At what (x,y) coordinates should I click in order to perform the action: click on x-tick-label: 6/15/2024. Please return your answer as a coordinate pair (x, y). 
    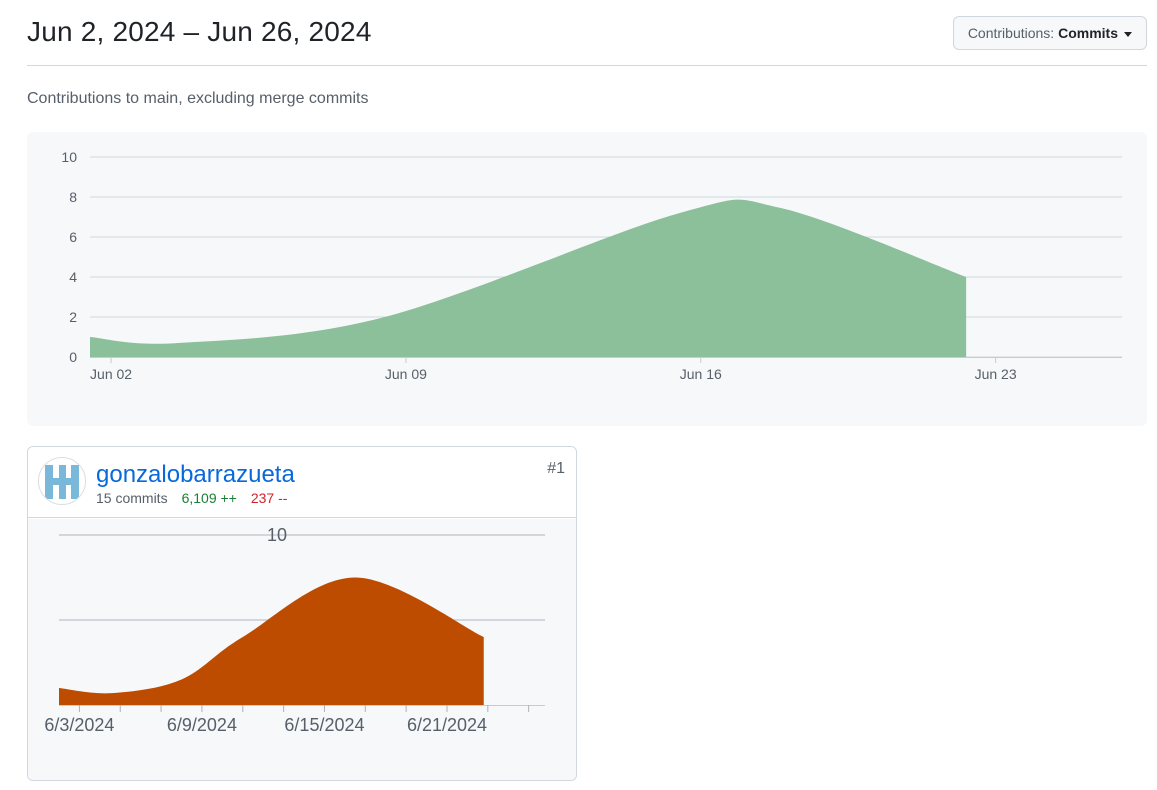
    Looking at the image, I should click on (324, 725).